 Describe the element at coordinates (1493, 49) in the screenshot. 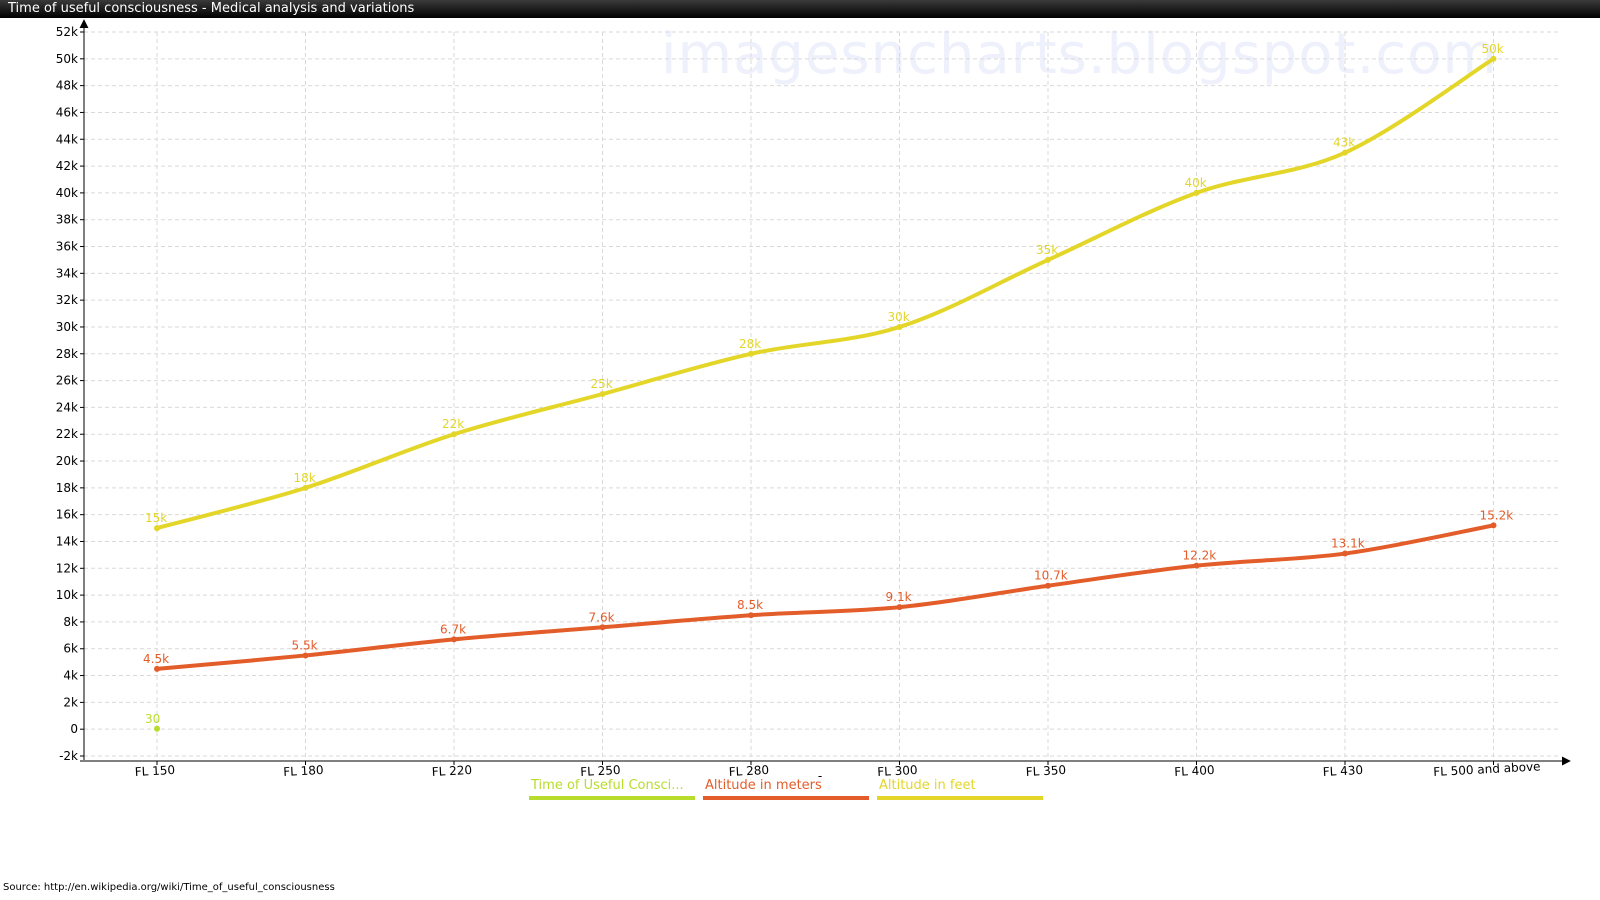

I see `data-label: 50k` at that location.